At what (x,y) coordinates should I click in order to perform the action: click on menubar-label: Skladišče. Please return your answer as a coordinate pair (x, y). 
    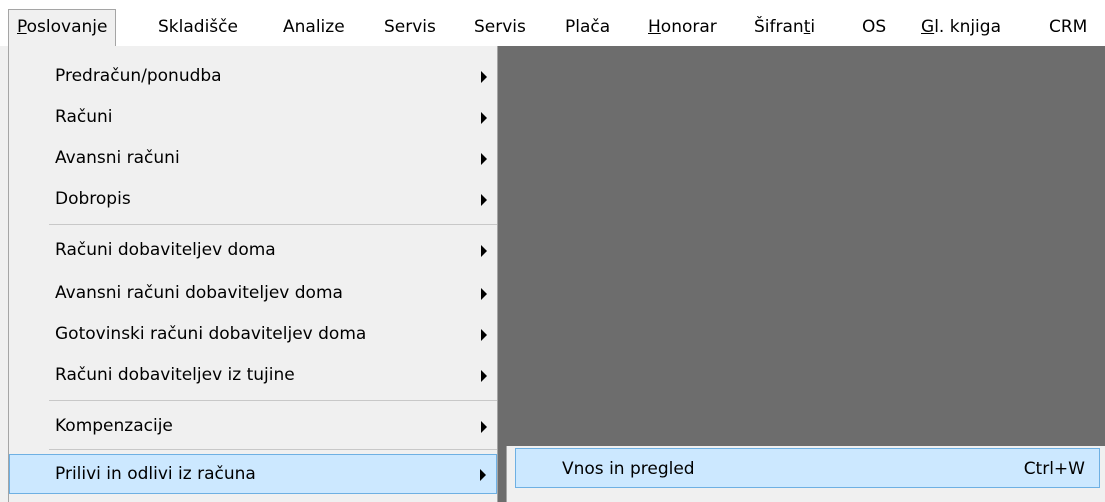
    Looking at the image, I should click on (198, 27).